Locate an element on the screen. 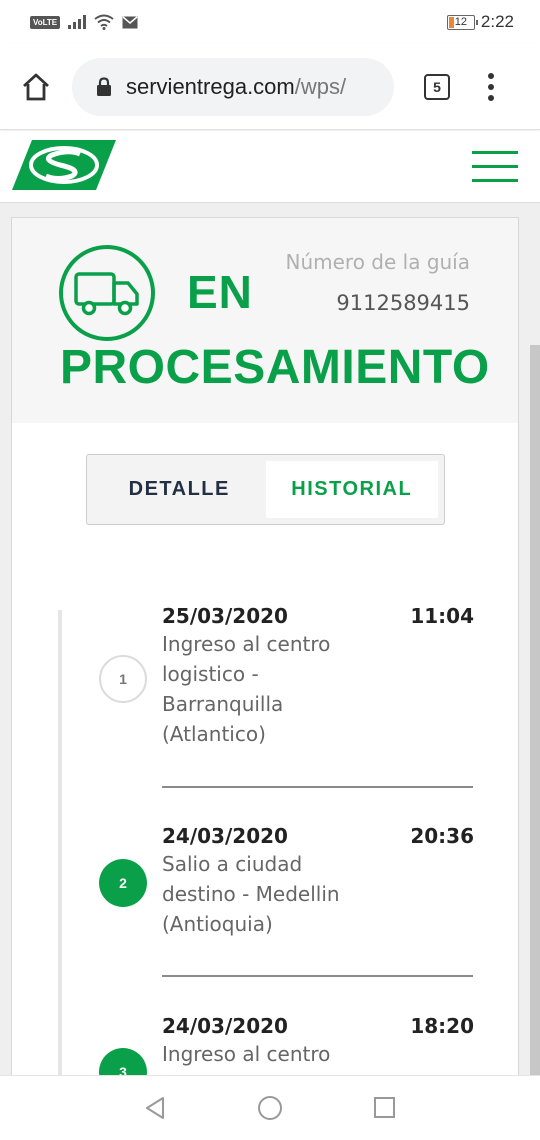 This screenshot has width=540, height=1140. tab-detalle: DETALLE is located at coordinates (179, 489).